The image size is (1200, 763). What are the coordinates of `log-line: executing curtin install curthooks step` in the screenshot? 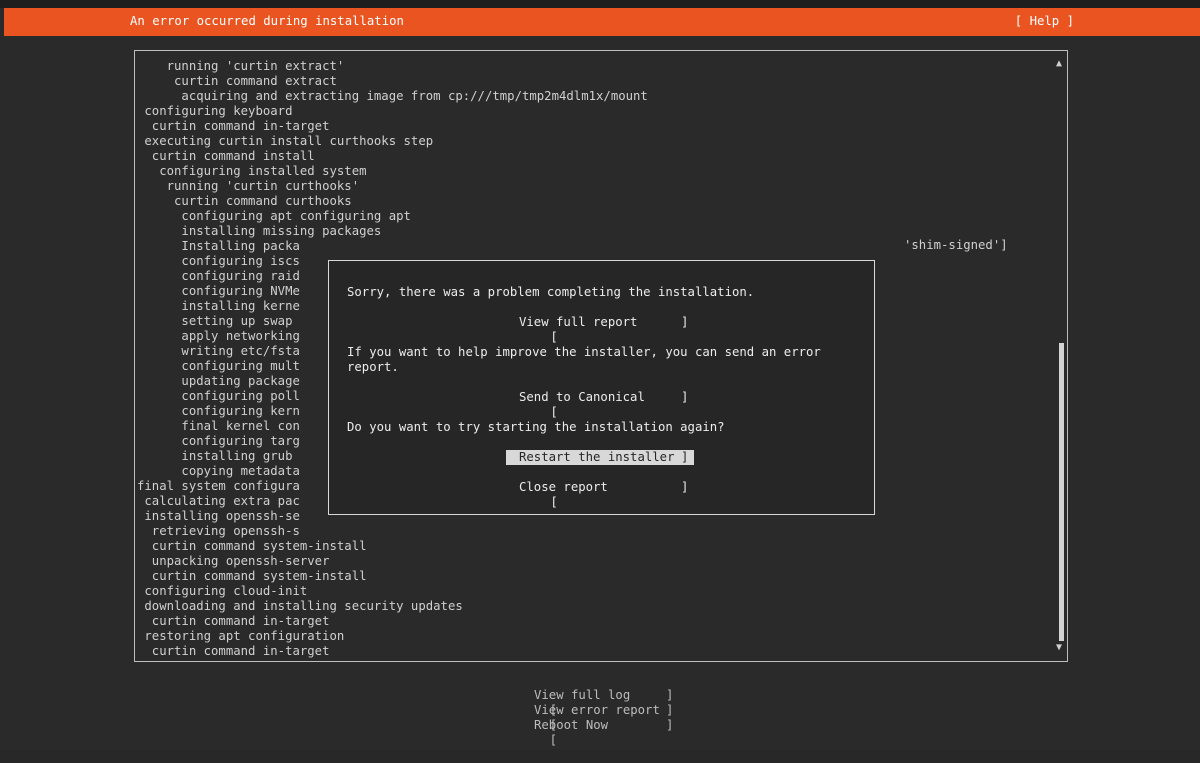 It's located at (285, 141).